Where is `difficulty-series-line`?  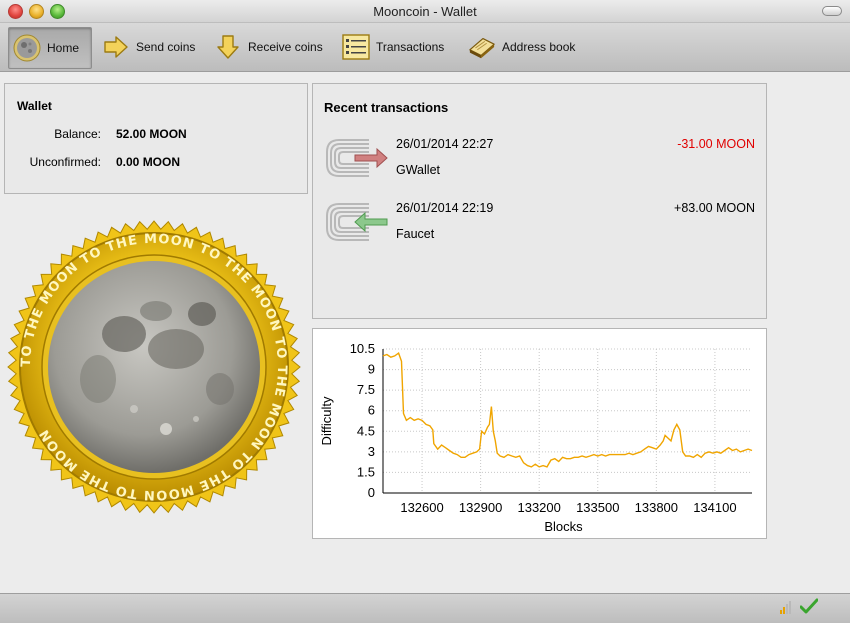 difficulty-series-line is located at coordinates (567, 409).